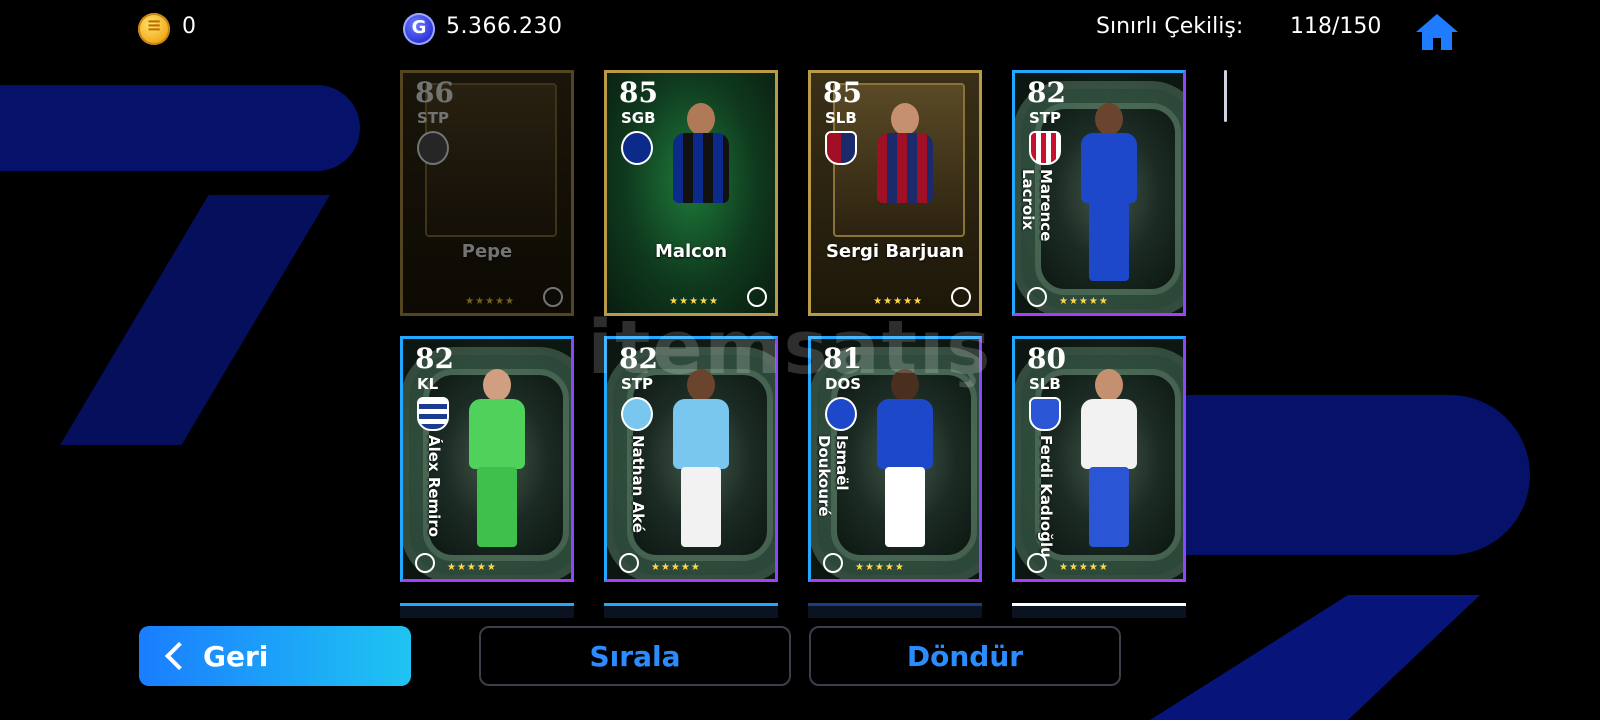  Describe the element at coordinates (1046, 358) in the screenshot. I see `player-rating: 80` at that location.